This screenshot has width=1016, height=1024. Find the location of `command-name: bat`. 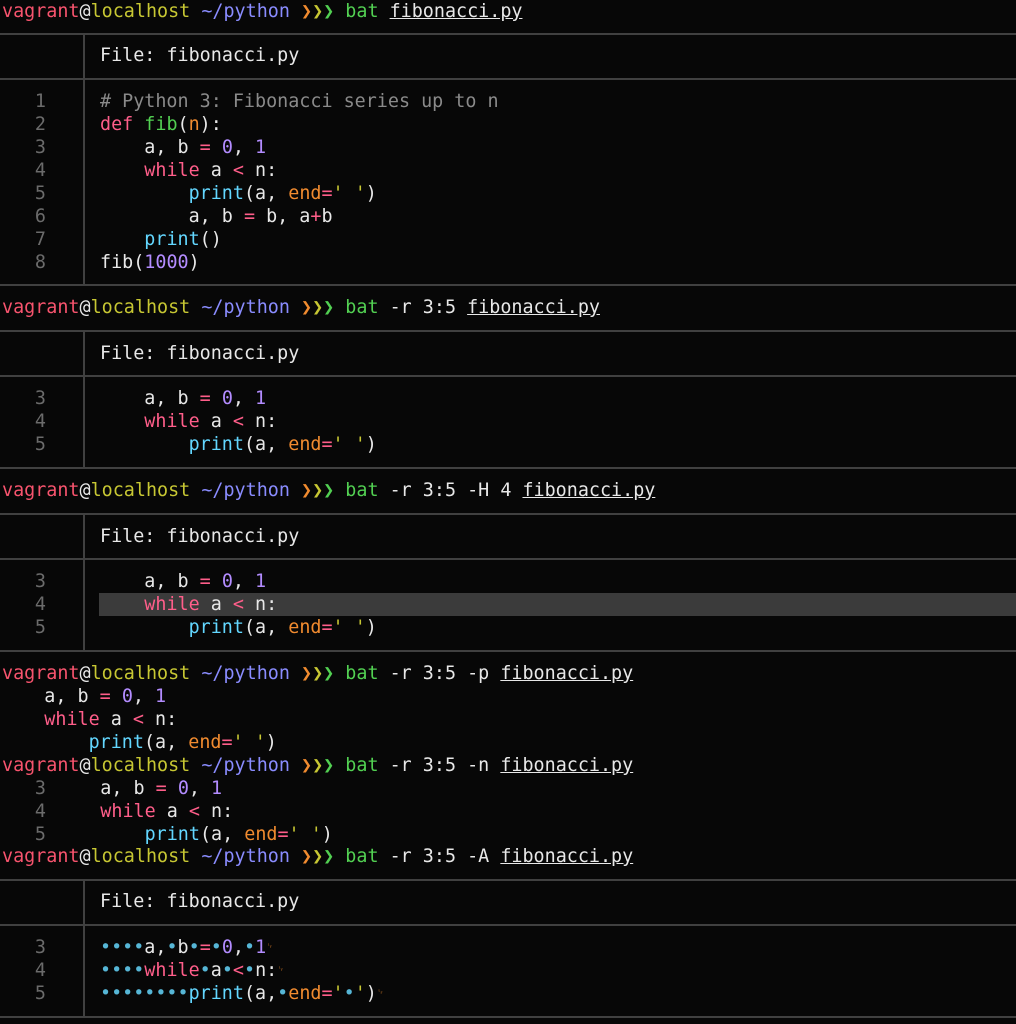

command-name: bat is located at coordinates (362, 11).